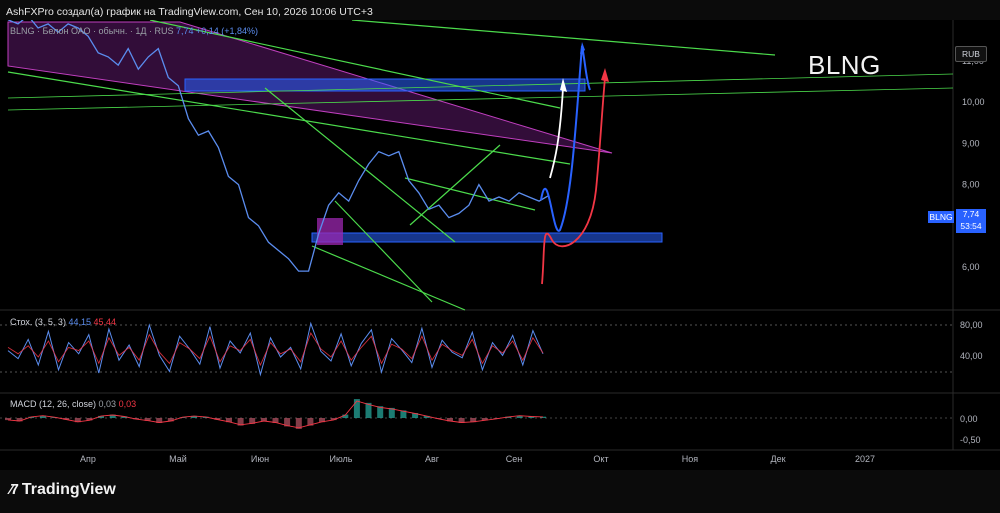 This screenshot has width=1000, height=513. Describe the element at coordinates (971, 325) in the screenshot. I see `stoch-tick-label: 80,00` at that location.